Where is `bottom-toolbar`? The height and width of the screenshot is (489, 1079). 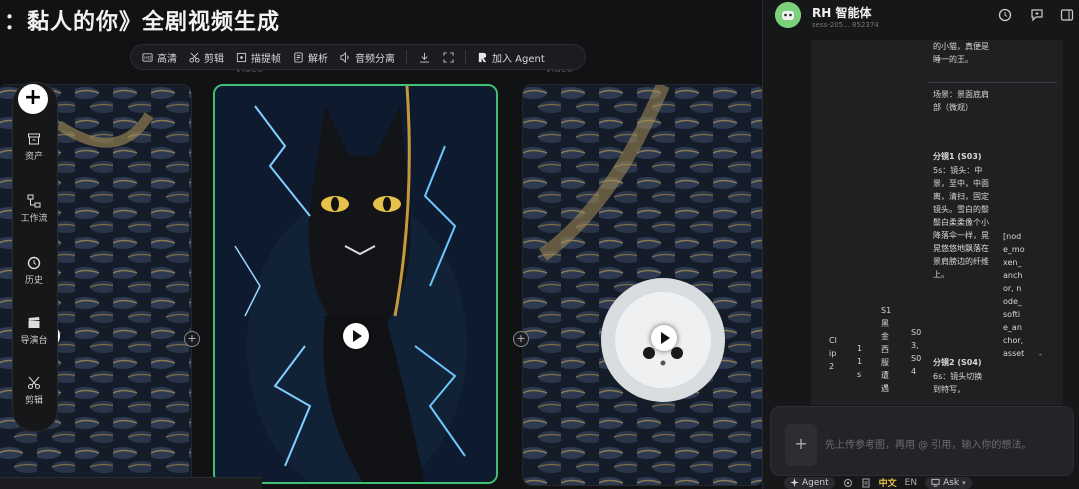
bottom-toolbar is located at coordinates (131, 483).